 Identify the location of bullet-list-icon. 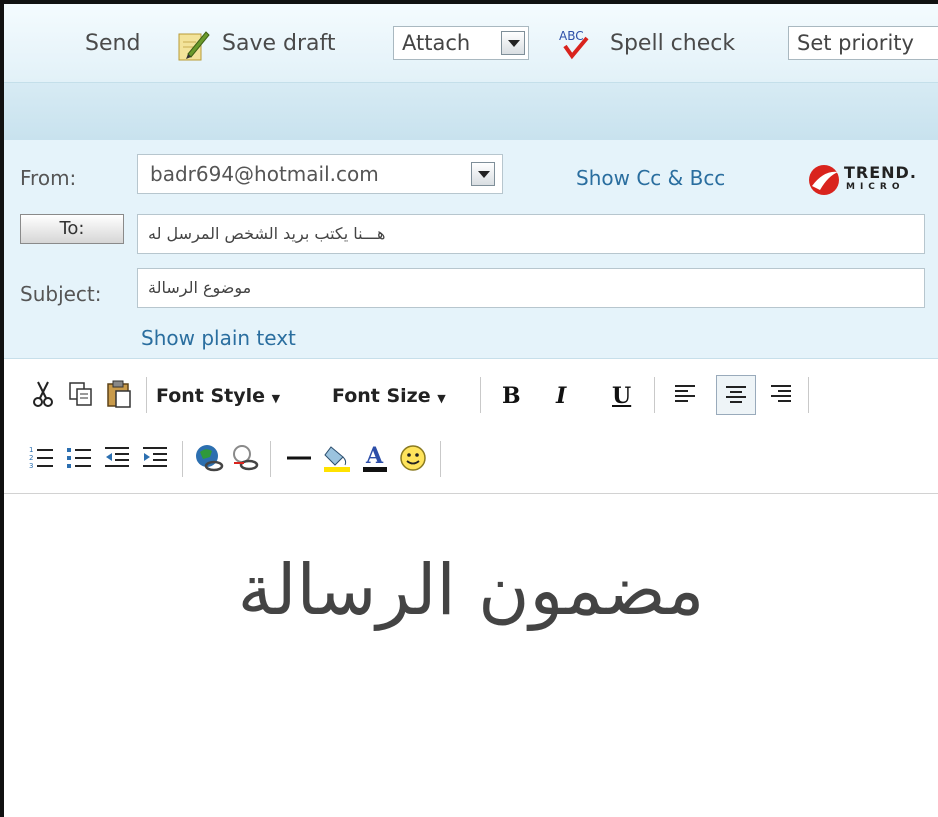
(79, 458).